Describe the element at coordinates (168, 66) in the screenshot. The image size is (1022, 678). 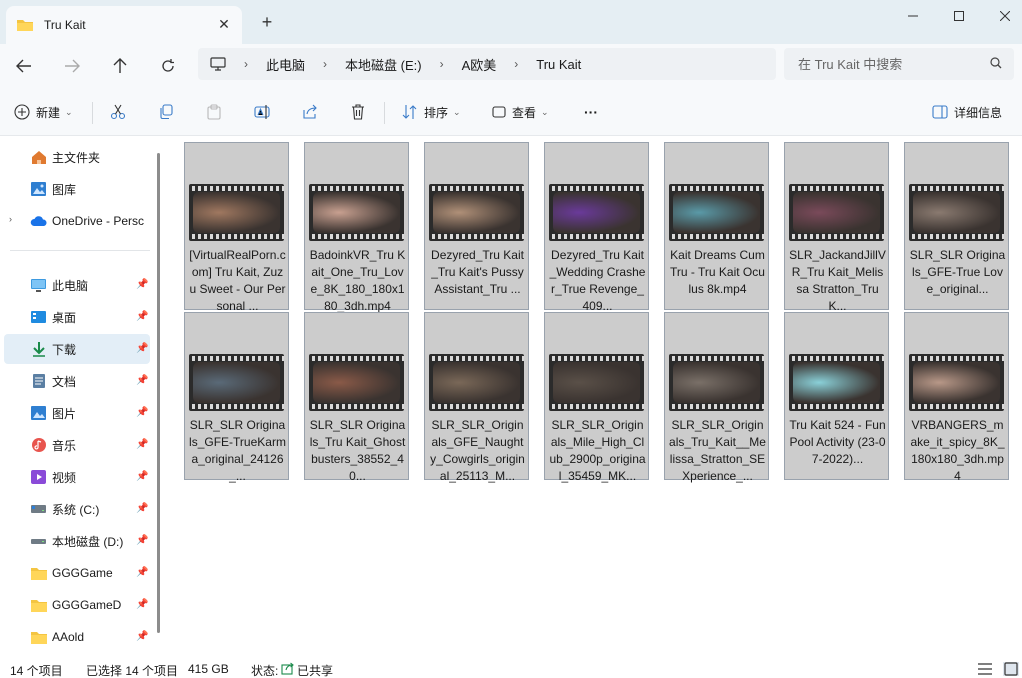
I see `refresh-button` at that location.